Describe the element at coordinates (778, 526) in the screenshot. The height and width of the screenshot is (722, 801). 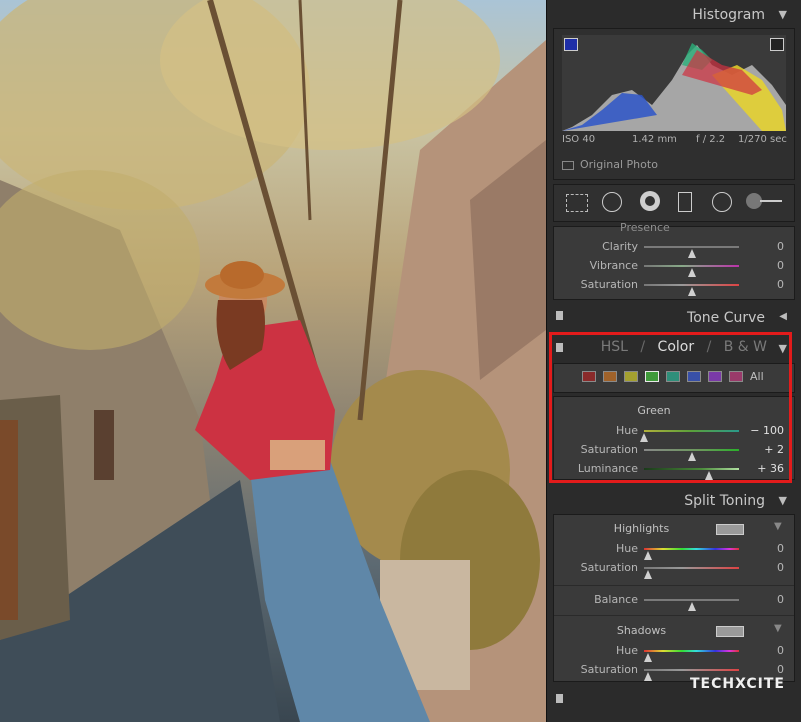
I see `highlights-triangle-icon: ▼` at that location.